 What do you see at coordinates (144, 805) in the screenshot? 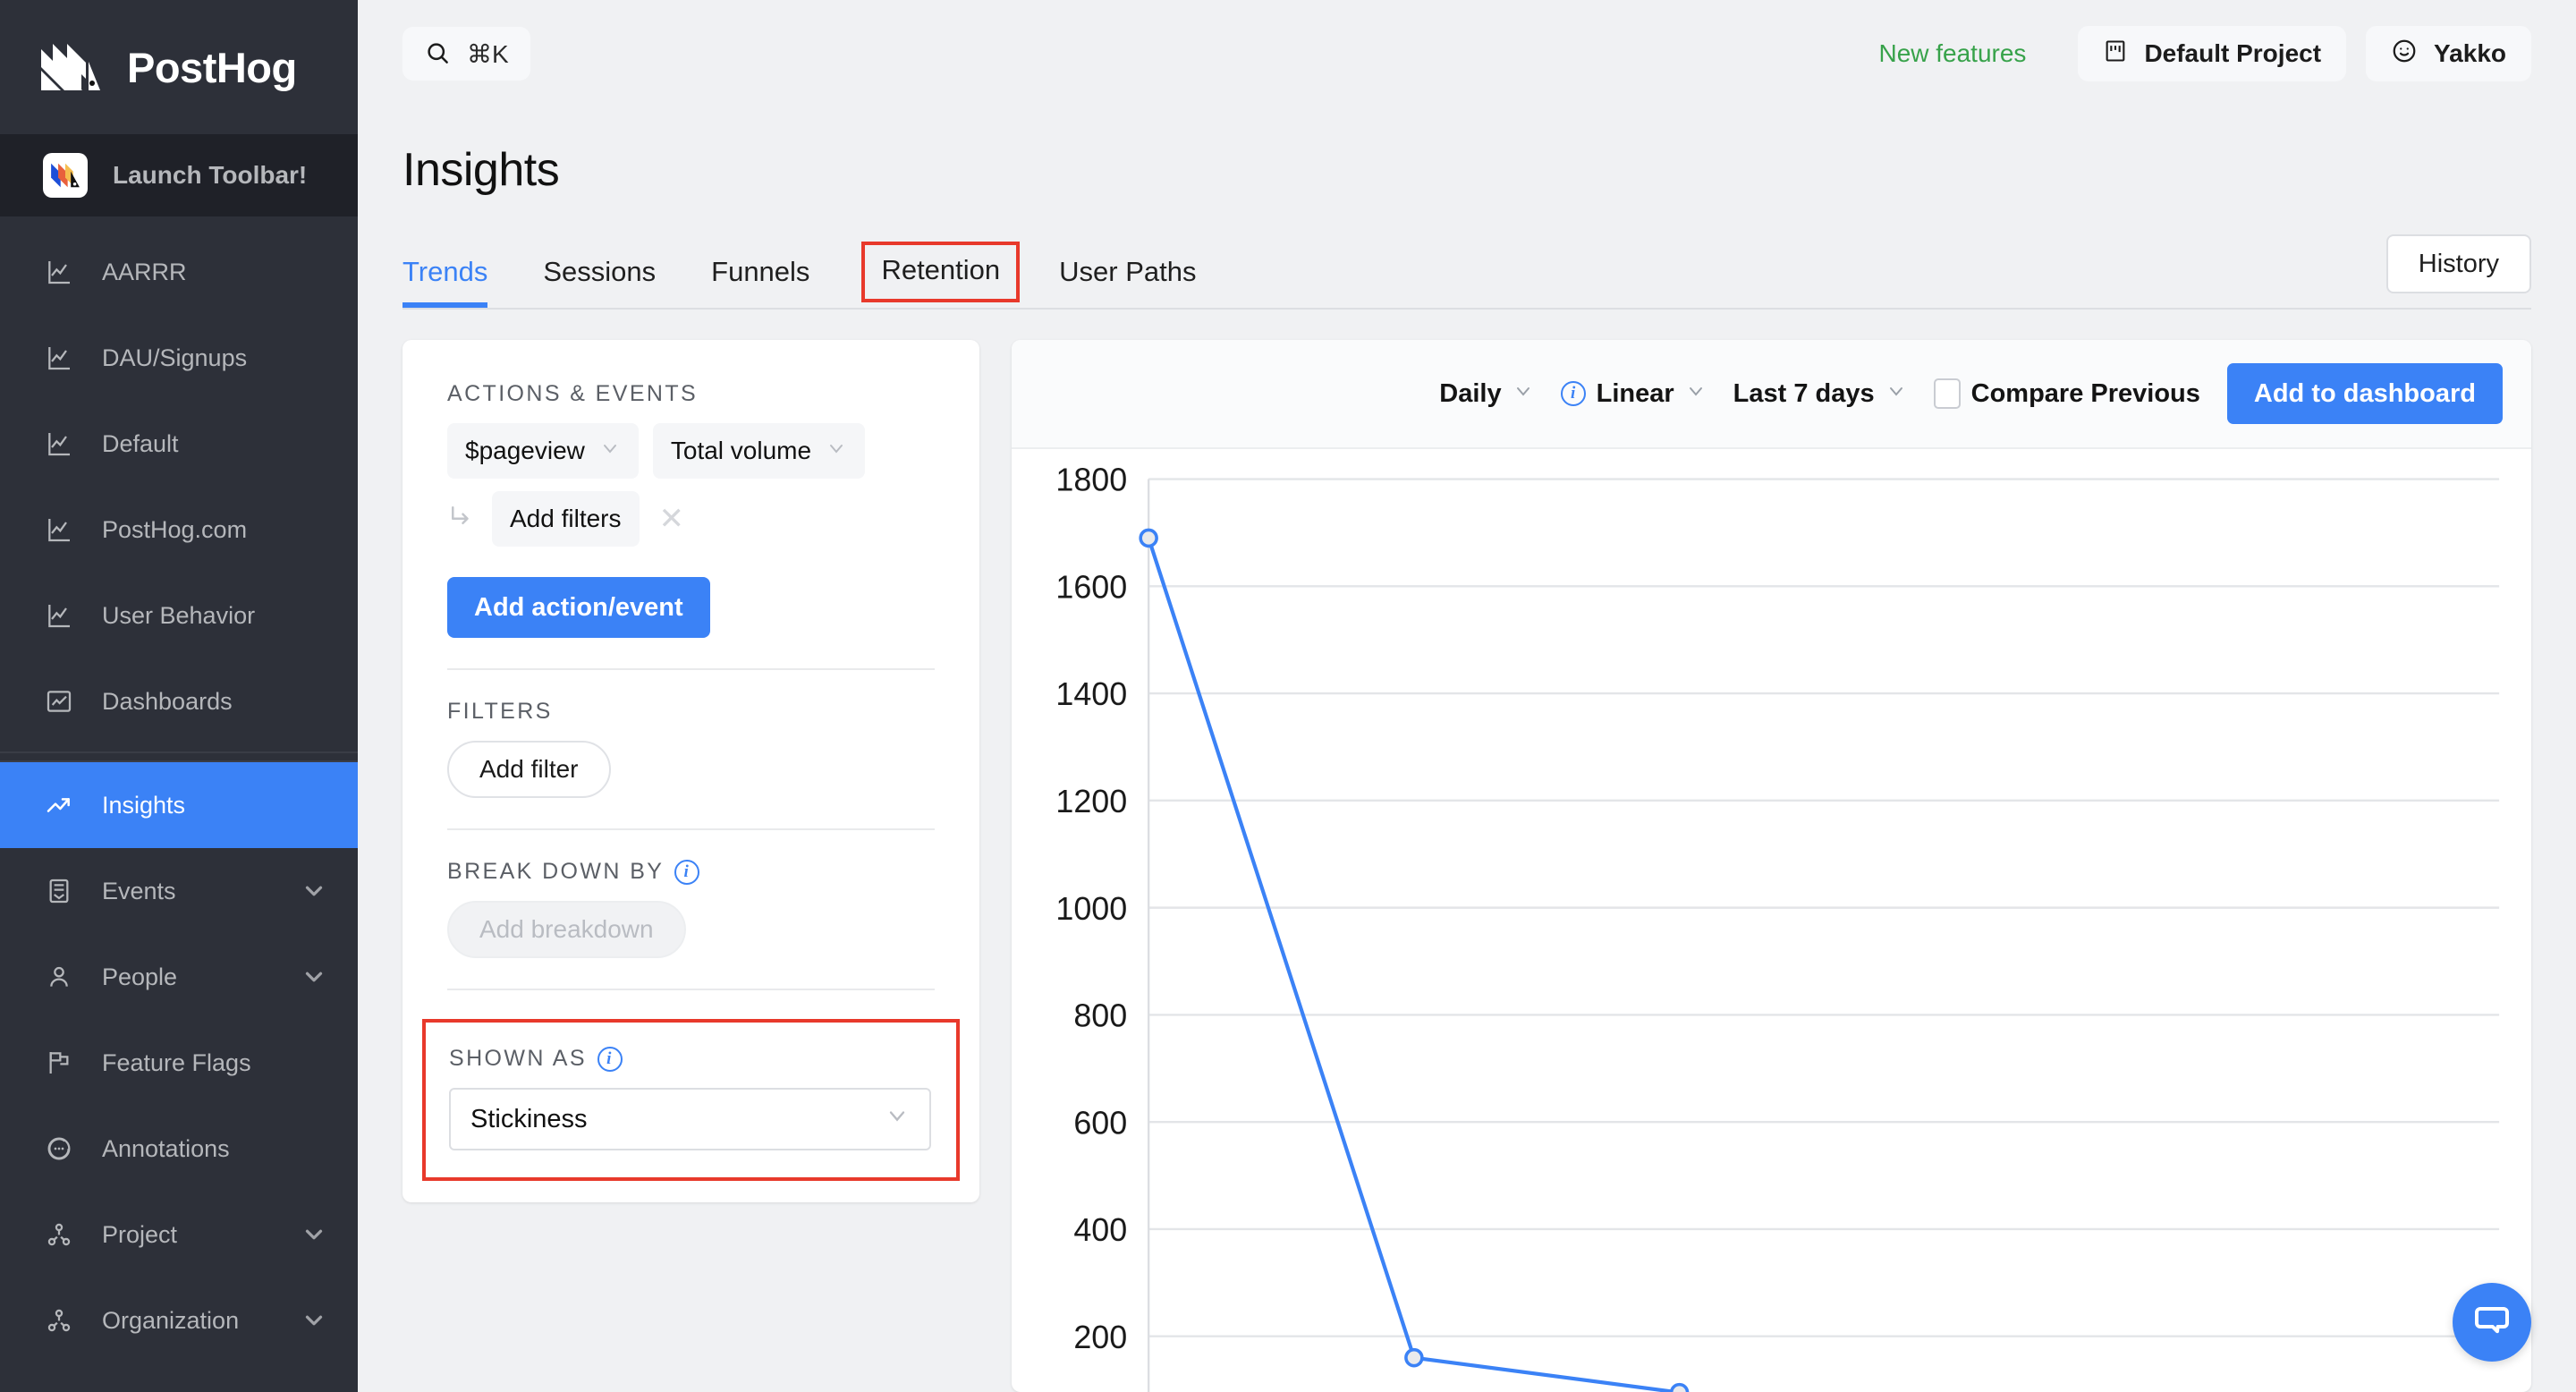
I see `sidebar-item-label: Insights` at bounding box center [144, 805].